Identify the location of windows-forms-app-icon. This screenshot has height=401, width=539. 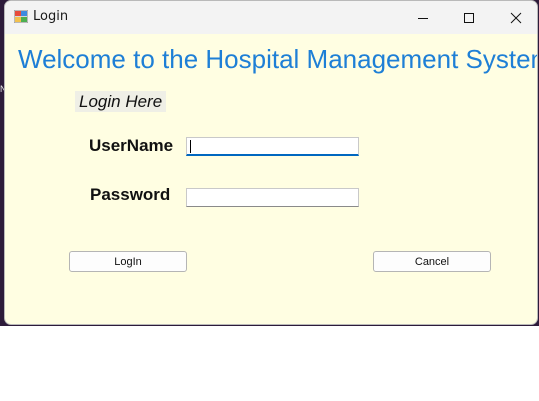
(21, 16).